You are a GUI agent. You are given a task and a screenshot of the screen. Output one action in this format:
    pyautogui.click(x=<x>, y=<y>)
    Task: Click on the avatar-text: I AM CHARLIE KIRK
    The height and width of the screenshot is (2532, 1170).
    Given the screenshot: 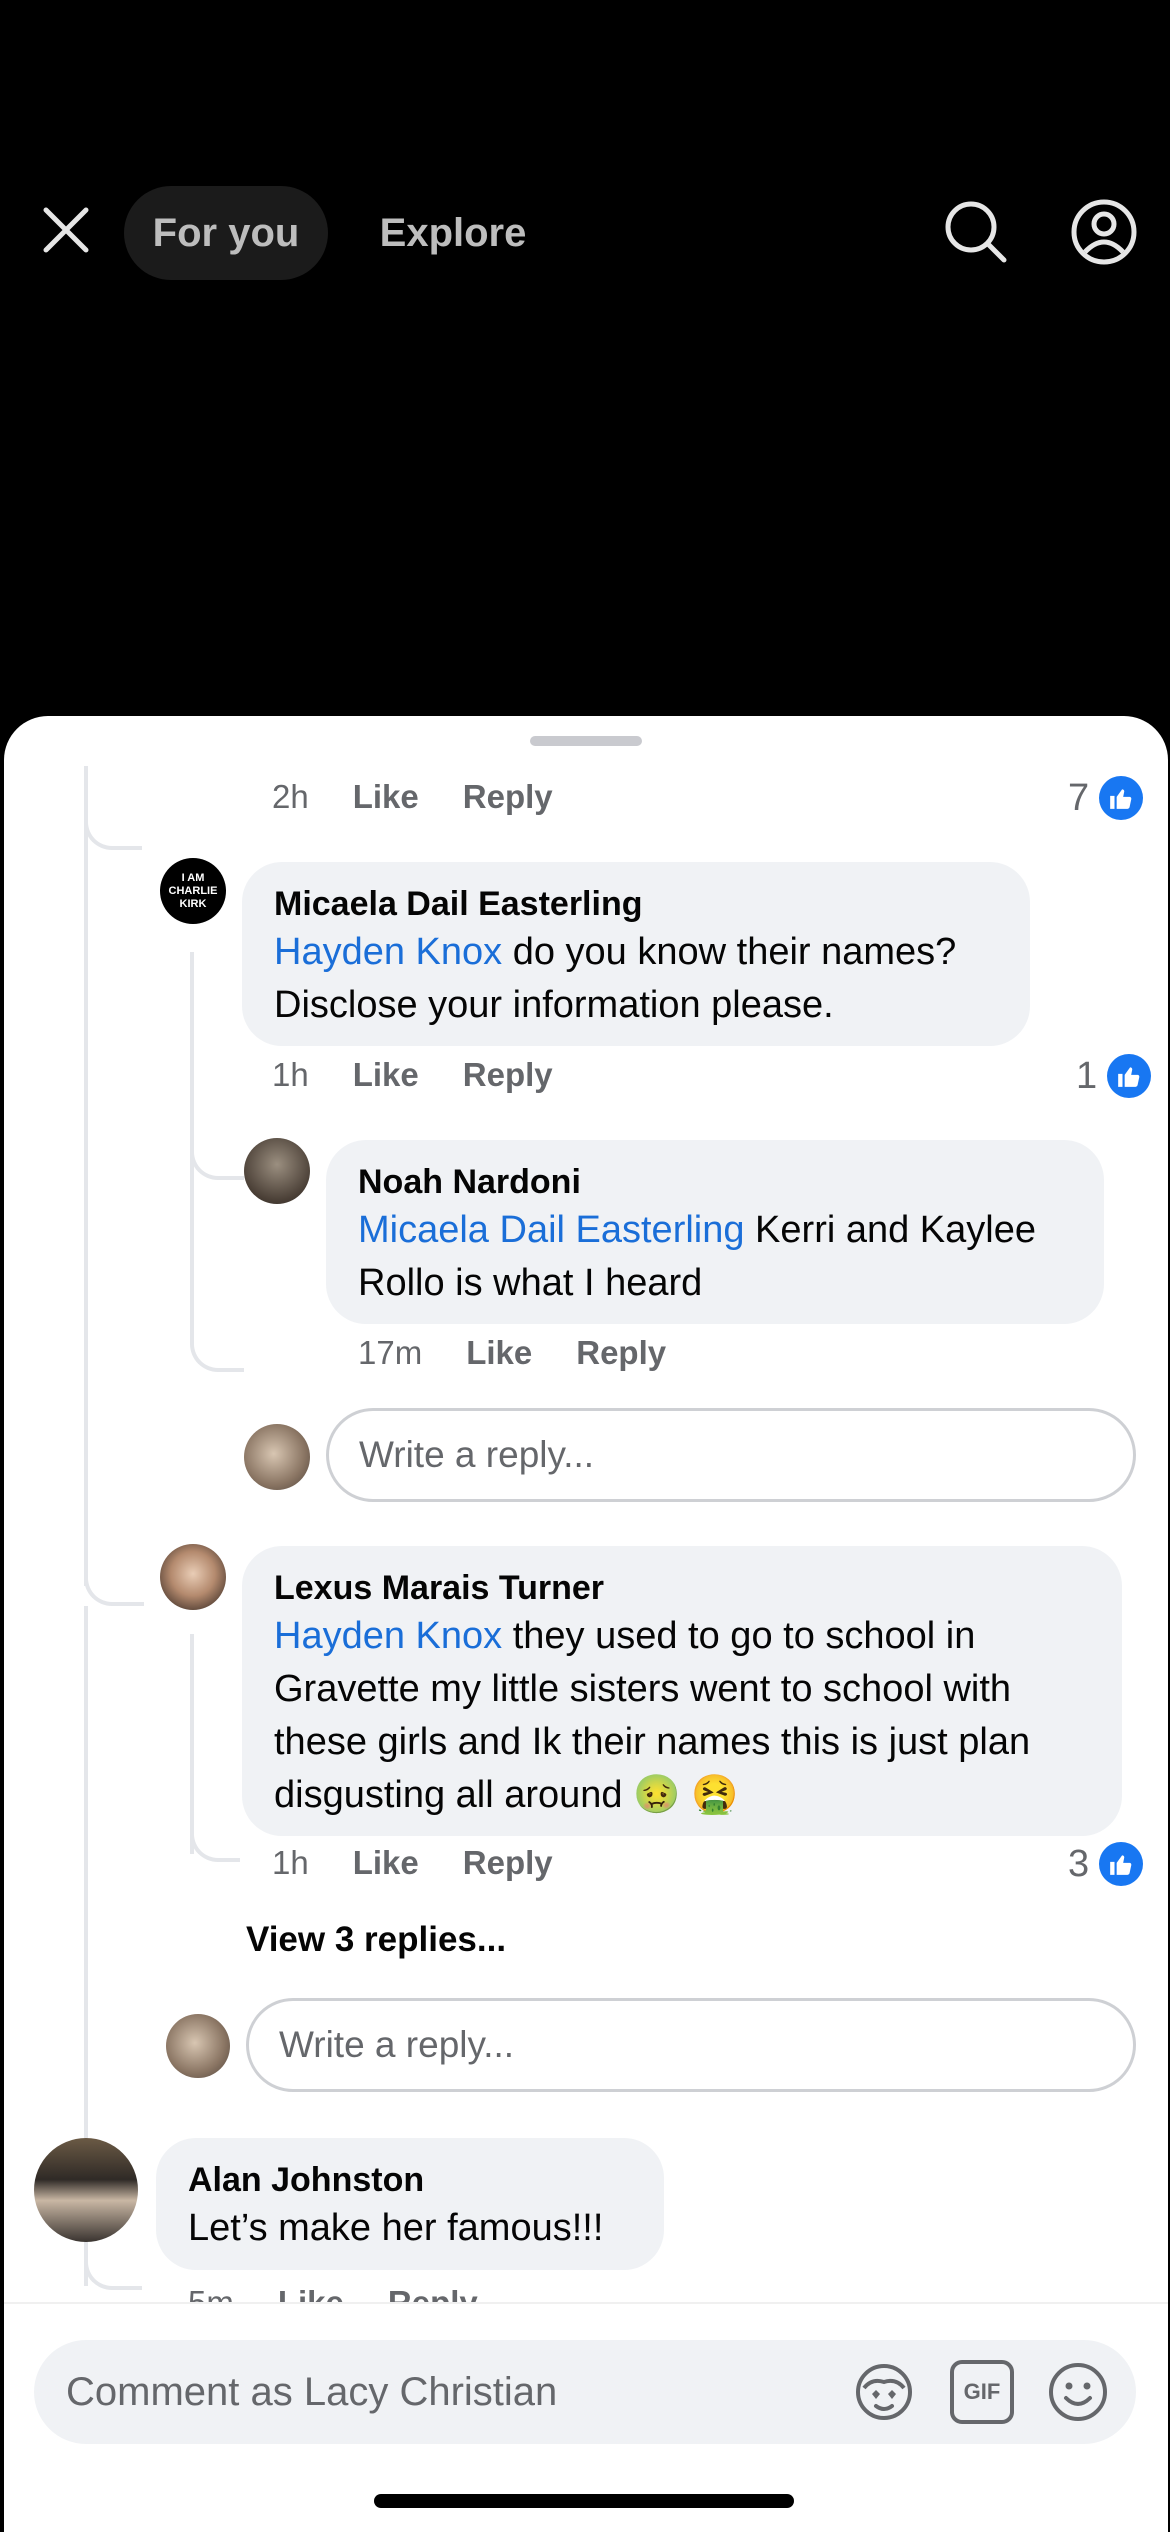 What is the action you would take?
    pyautogui.click(x=193, y=890)
    